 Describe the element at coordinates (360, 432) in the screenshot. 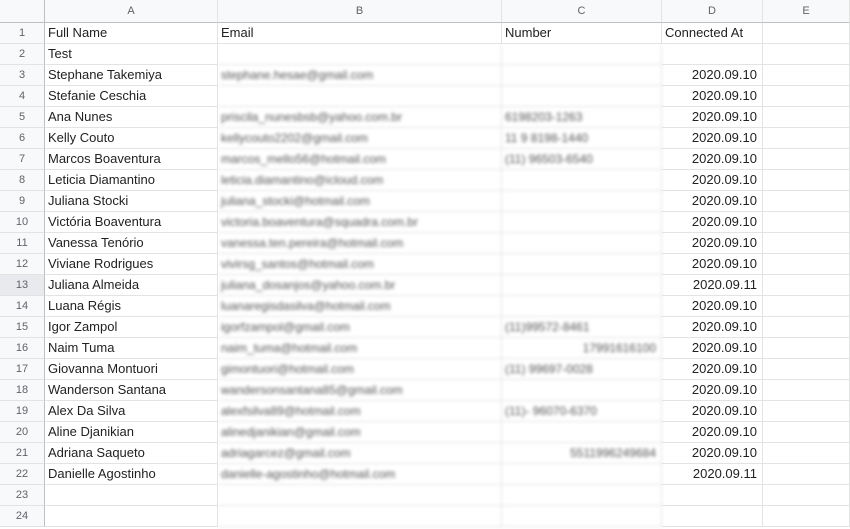

I see `cell-email: alinedjanikian@gmail.com` at that location.